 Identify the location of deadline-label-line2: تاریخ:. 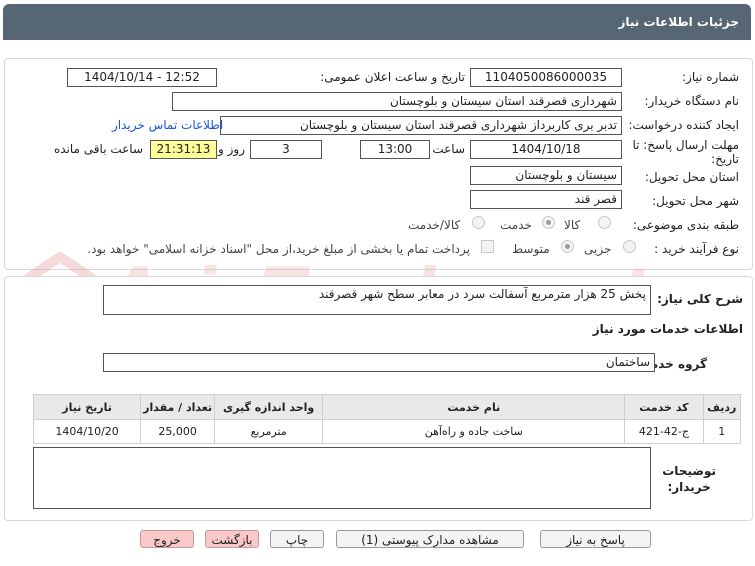
(725, 159).